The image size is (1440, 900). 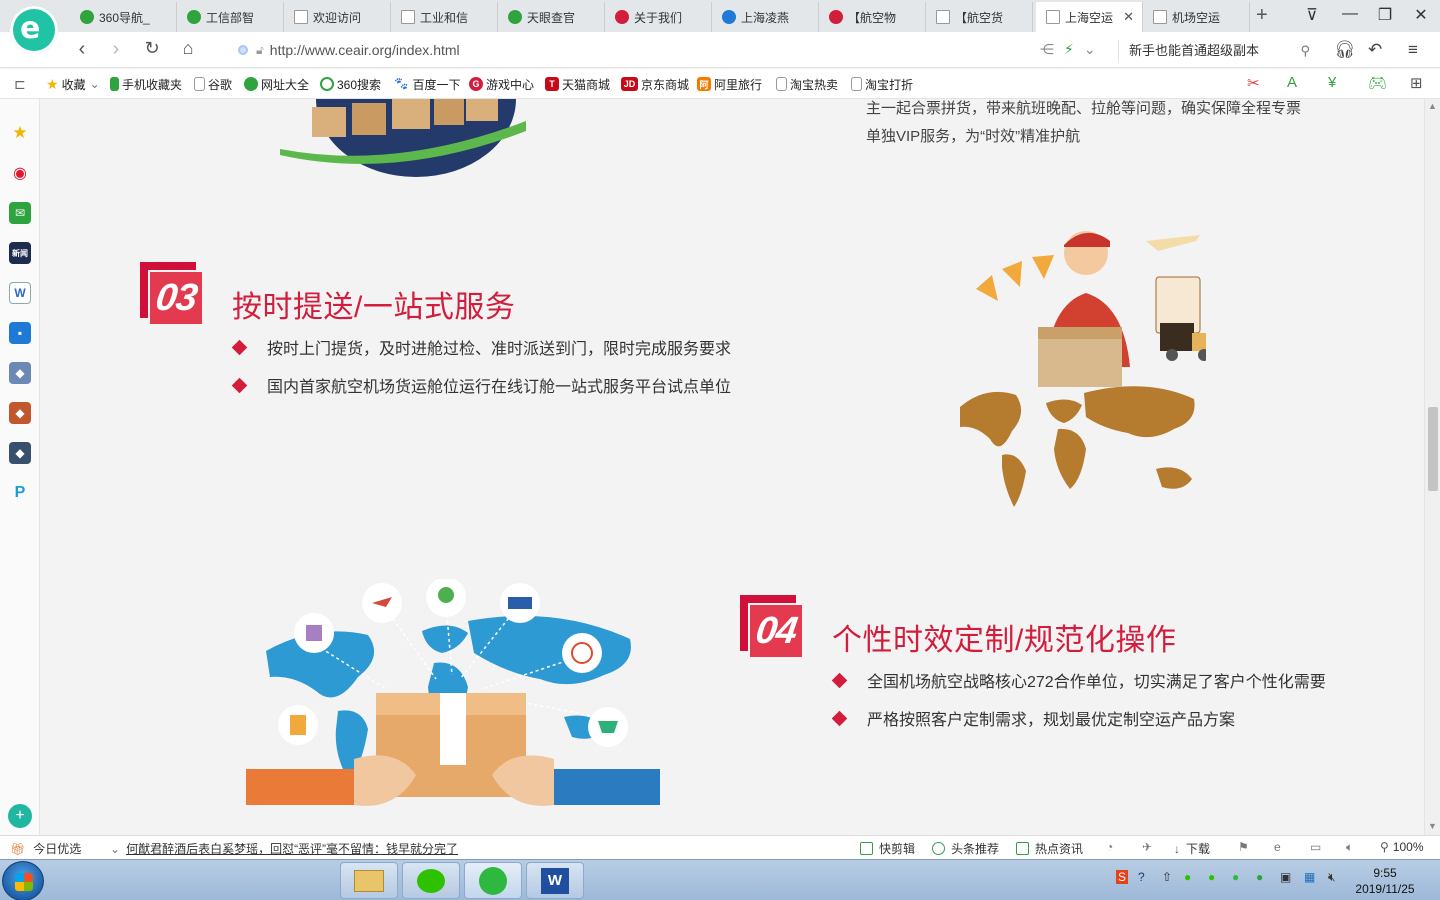 I want to click on bookmark-item: JD 京东商城, so click(x=655, y=84).